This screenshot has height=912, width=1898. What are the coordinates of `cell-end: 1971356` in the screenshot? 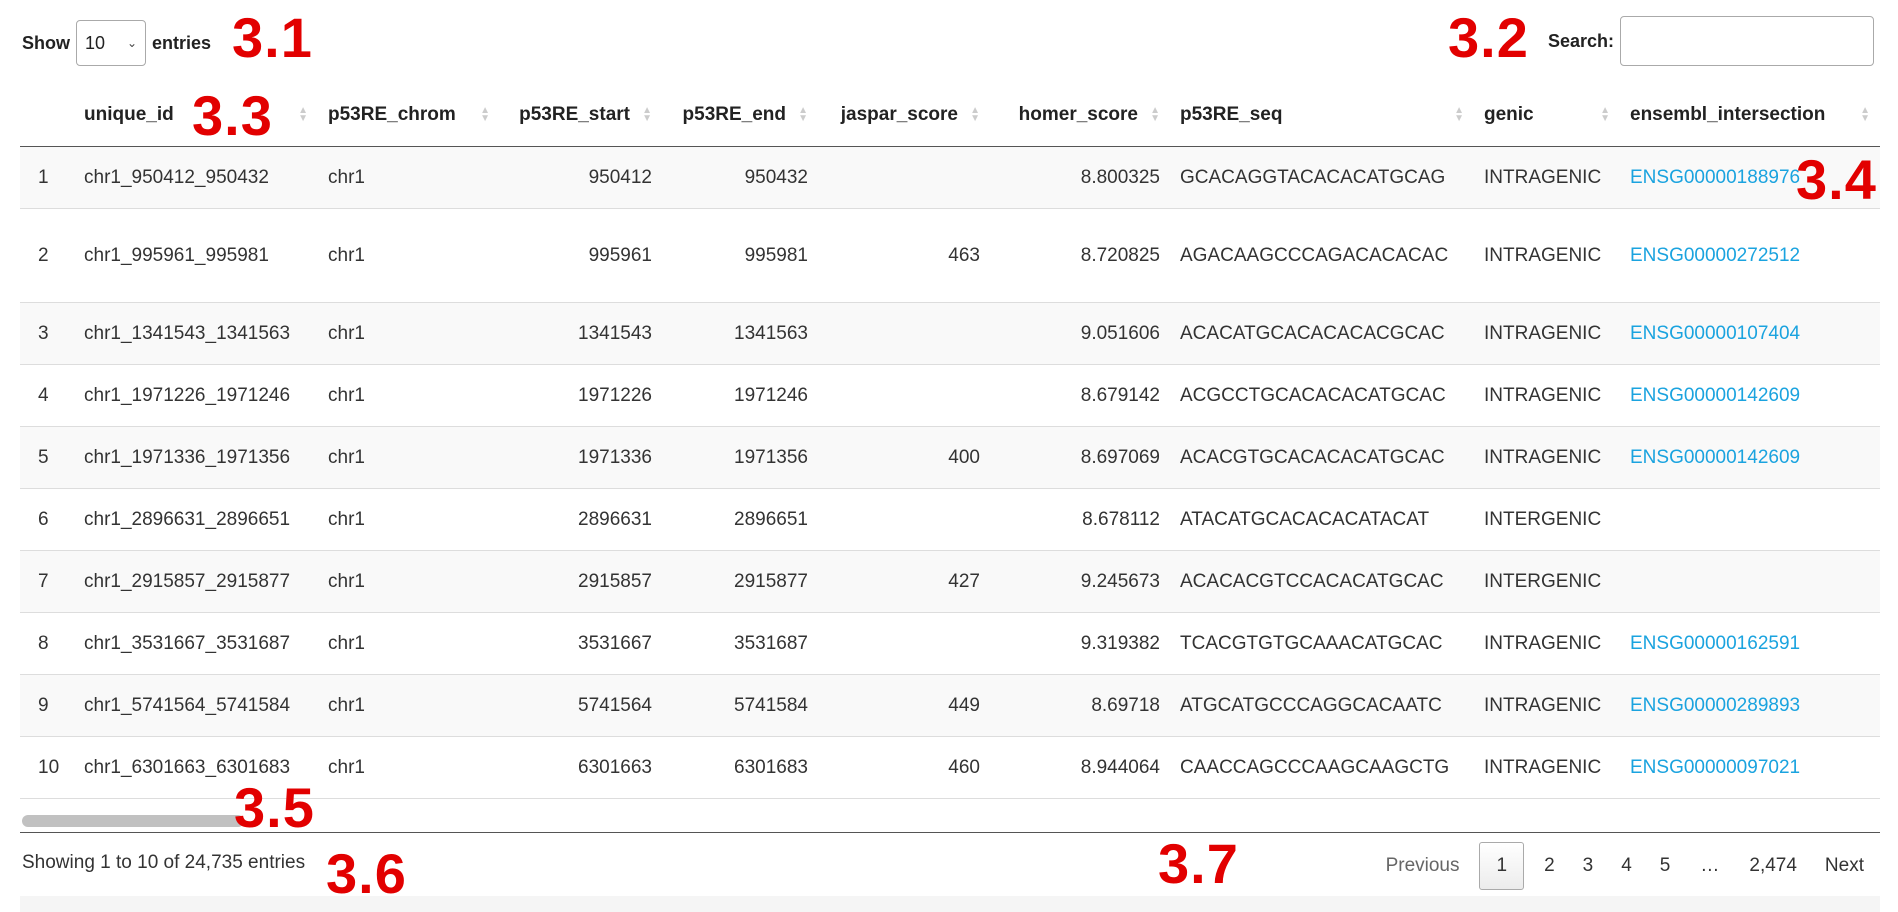 It's located at (740, 457).